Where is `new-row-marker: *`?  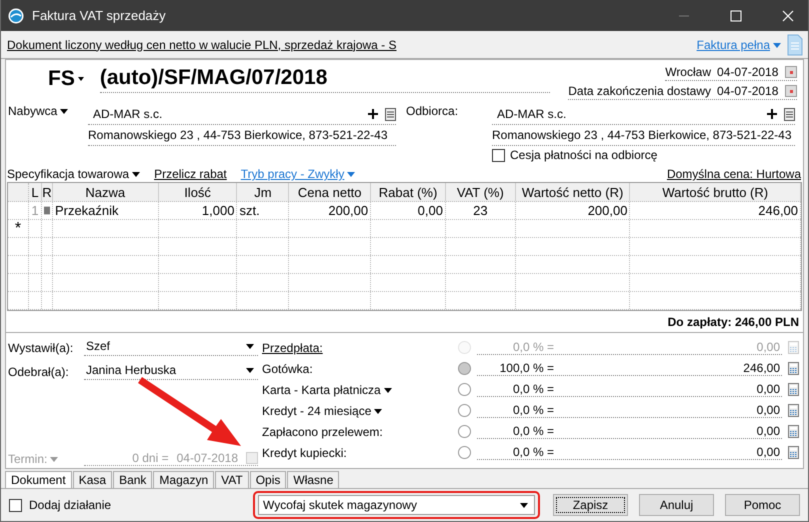 new-row-marker: * is located at coordinates (18, 229).